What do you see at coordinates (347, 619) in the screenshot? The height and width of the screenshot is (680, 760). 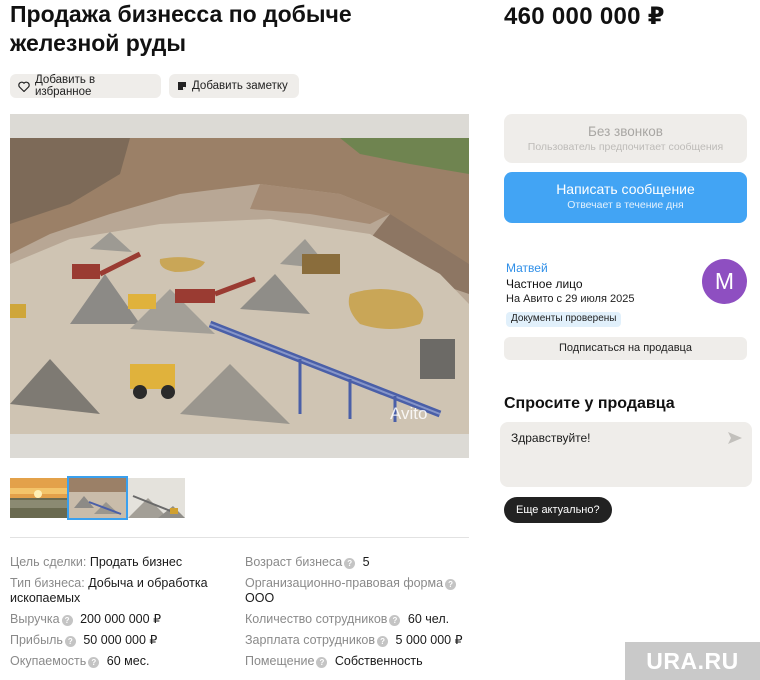 I see `param-employees: Количество сотрудников? 60 чел.` at bounding box center [347, 619].